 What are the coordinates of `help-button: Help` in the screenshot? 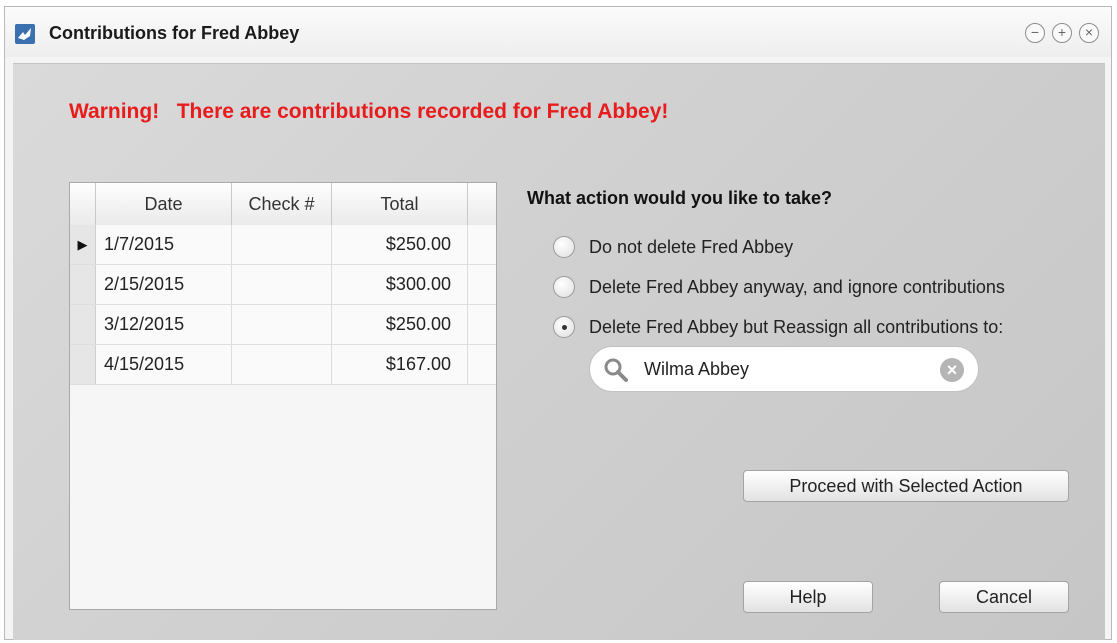 It's located at (808, 597).